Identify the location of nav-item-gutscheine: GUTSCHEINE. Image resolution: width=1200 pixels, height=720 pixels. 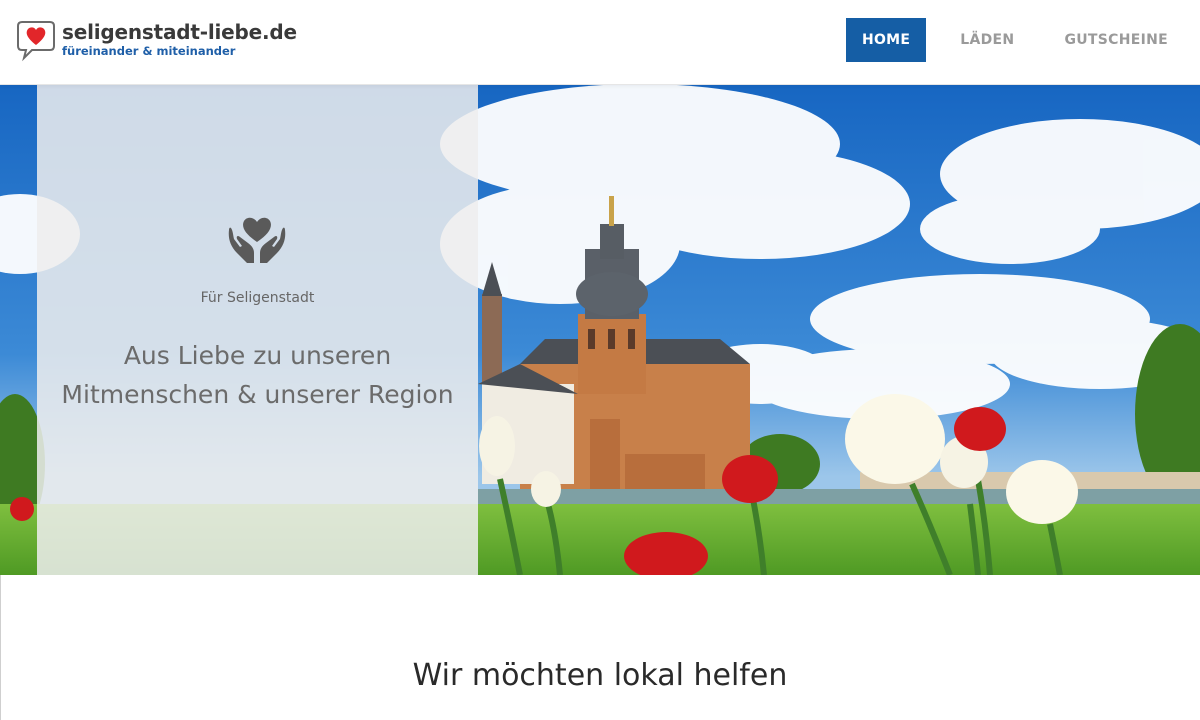
(1116, 40).